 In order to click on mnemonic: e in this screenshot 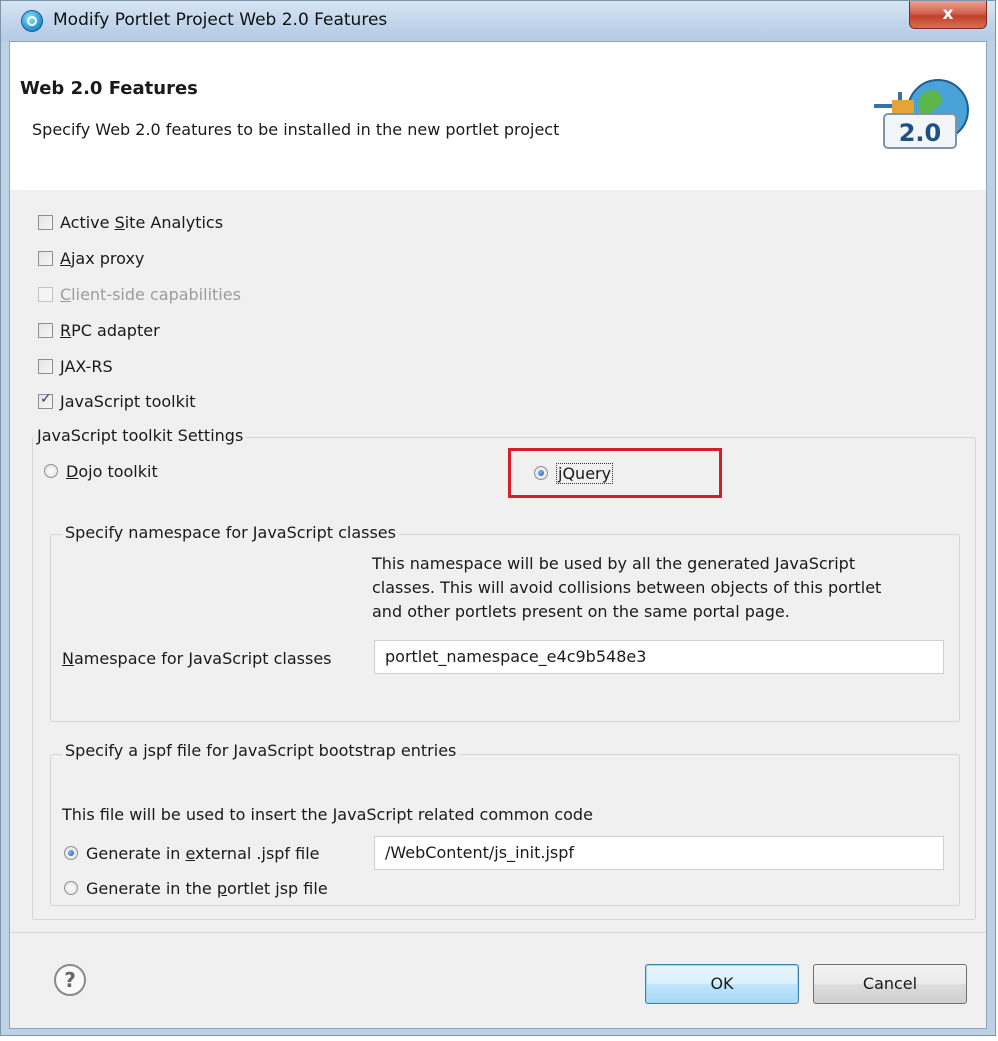, I will do `click(190, 853)`.